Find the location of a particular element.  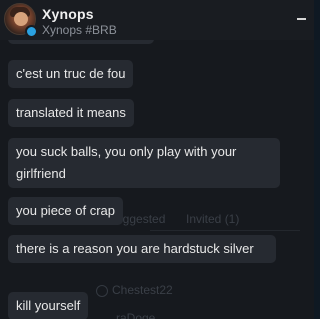

ghost-divider is located at coordinates (225, 230).